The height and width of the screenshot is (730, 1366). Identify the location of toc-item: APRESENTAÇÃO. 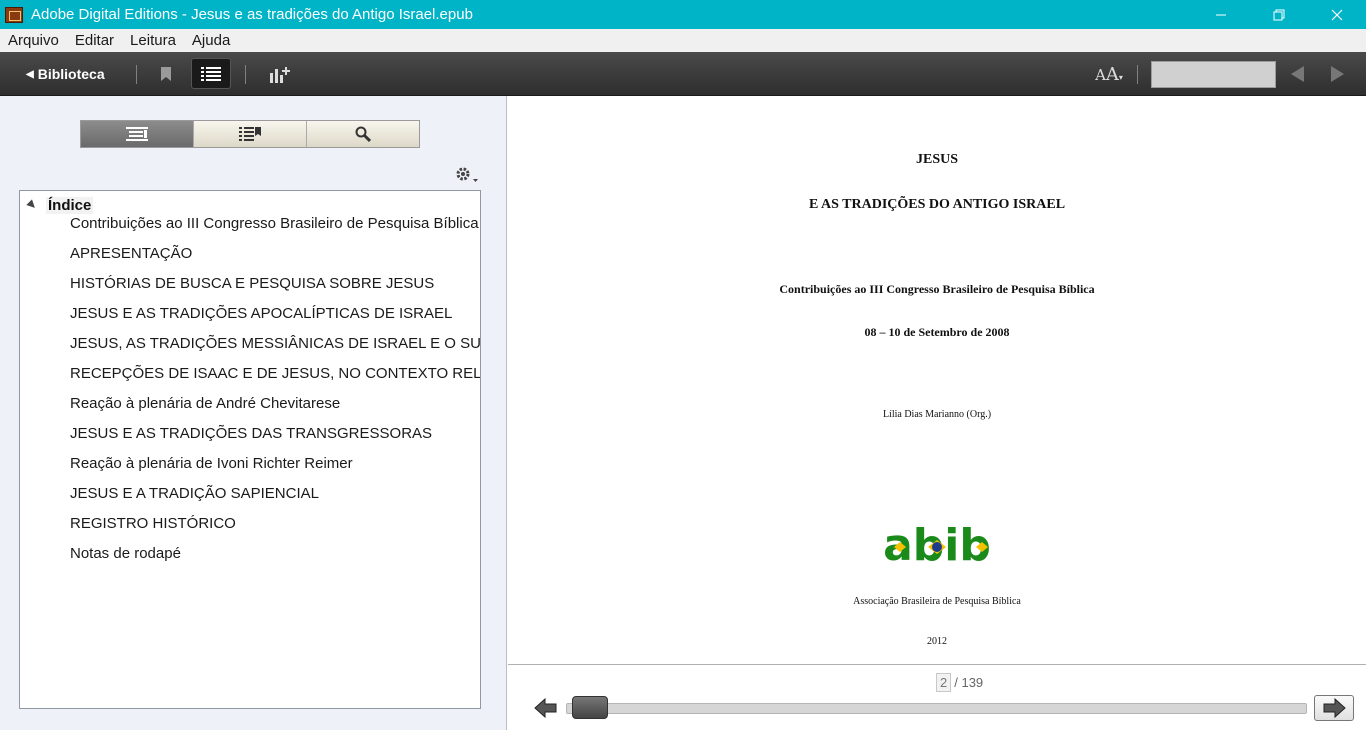
(275, 258).